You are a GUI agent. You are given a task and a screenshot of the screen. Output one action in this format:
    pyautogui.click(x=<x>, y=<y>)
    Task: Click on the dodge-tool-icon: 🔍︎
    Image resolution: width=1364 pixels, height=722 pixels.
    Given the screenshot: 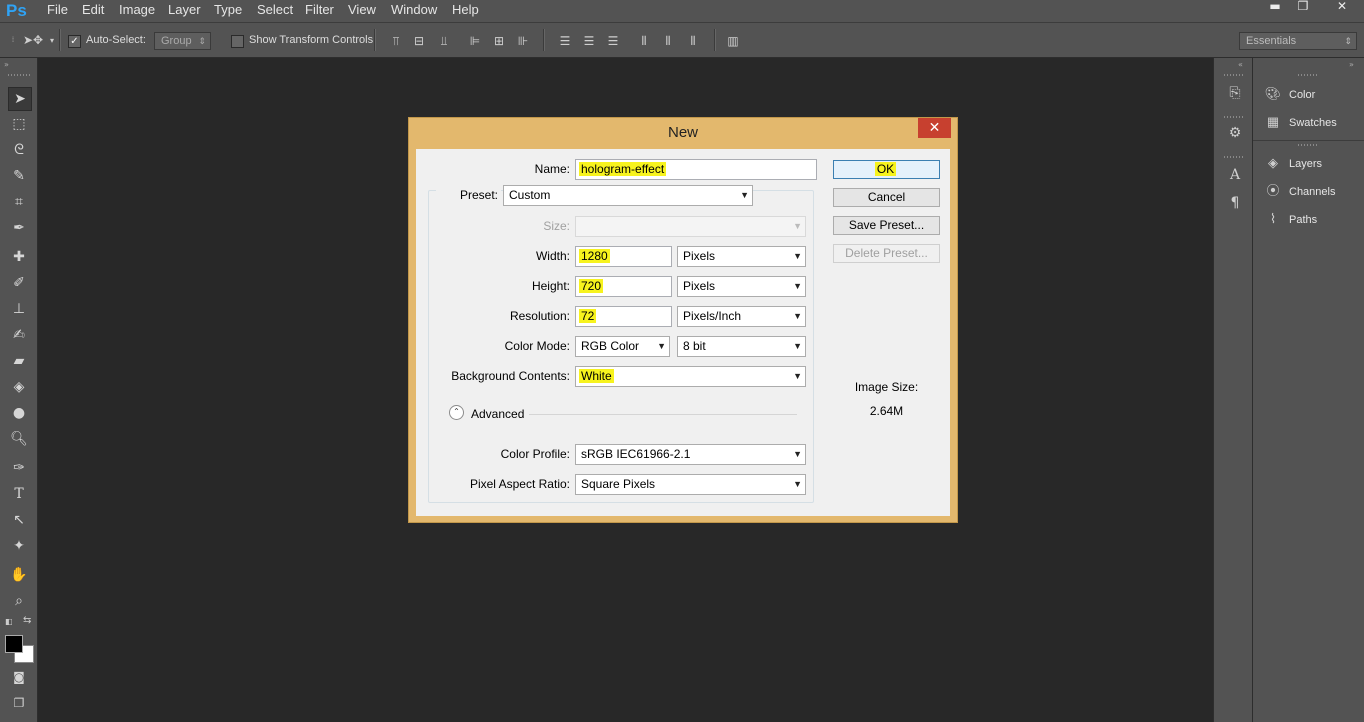 What is the action you would take?
    pyautogui.click(x=19, y=439)
    